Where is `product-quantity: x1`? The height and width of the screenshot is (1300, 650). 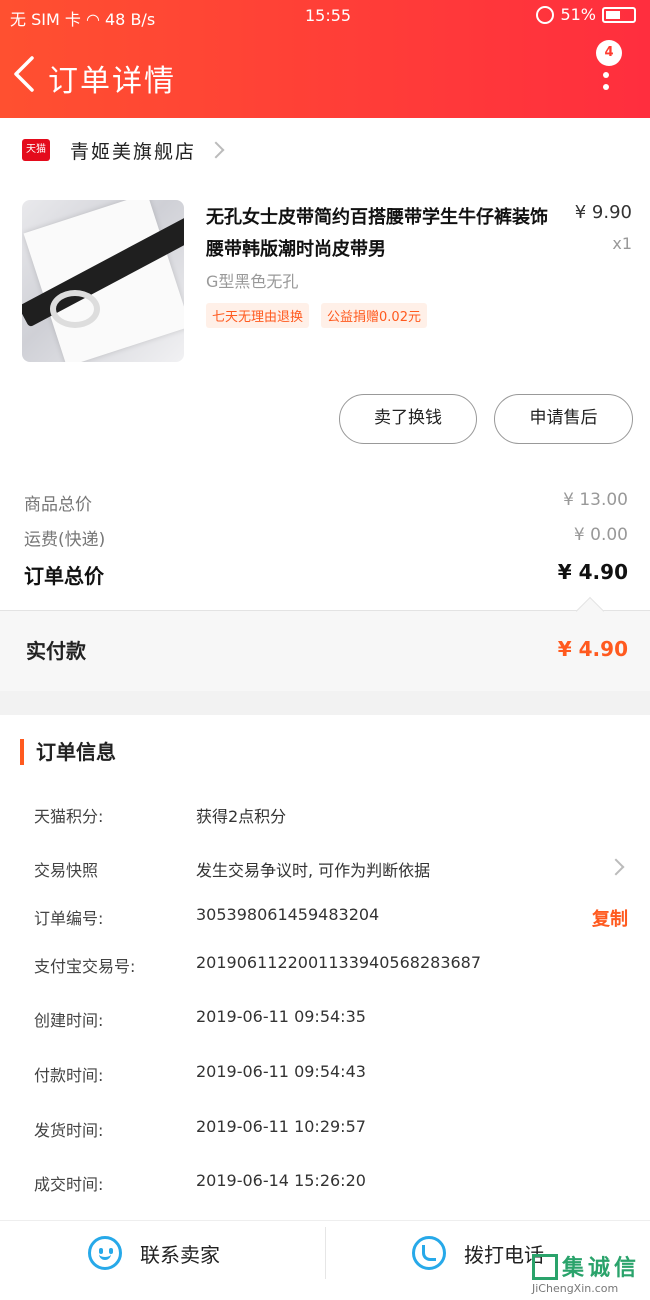
product-quantity: x1 is located at coordinates (622, 243).